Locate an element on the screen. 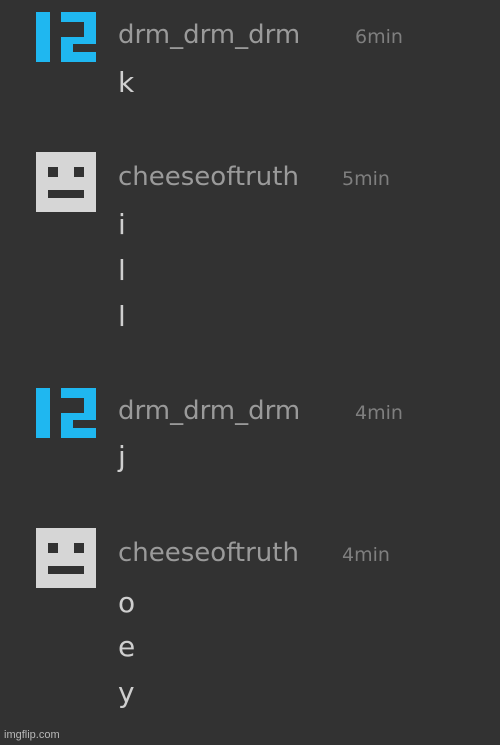 This screenshot has width=500, height=745. message-line: e is located at coordinates (127, 646).